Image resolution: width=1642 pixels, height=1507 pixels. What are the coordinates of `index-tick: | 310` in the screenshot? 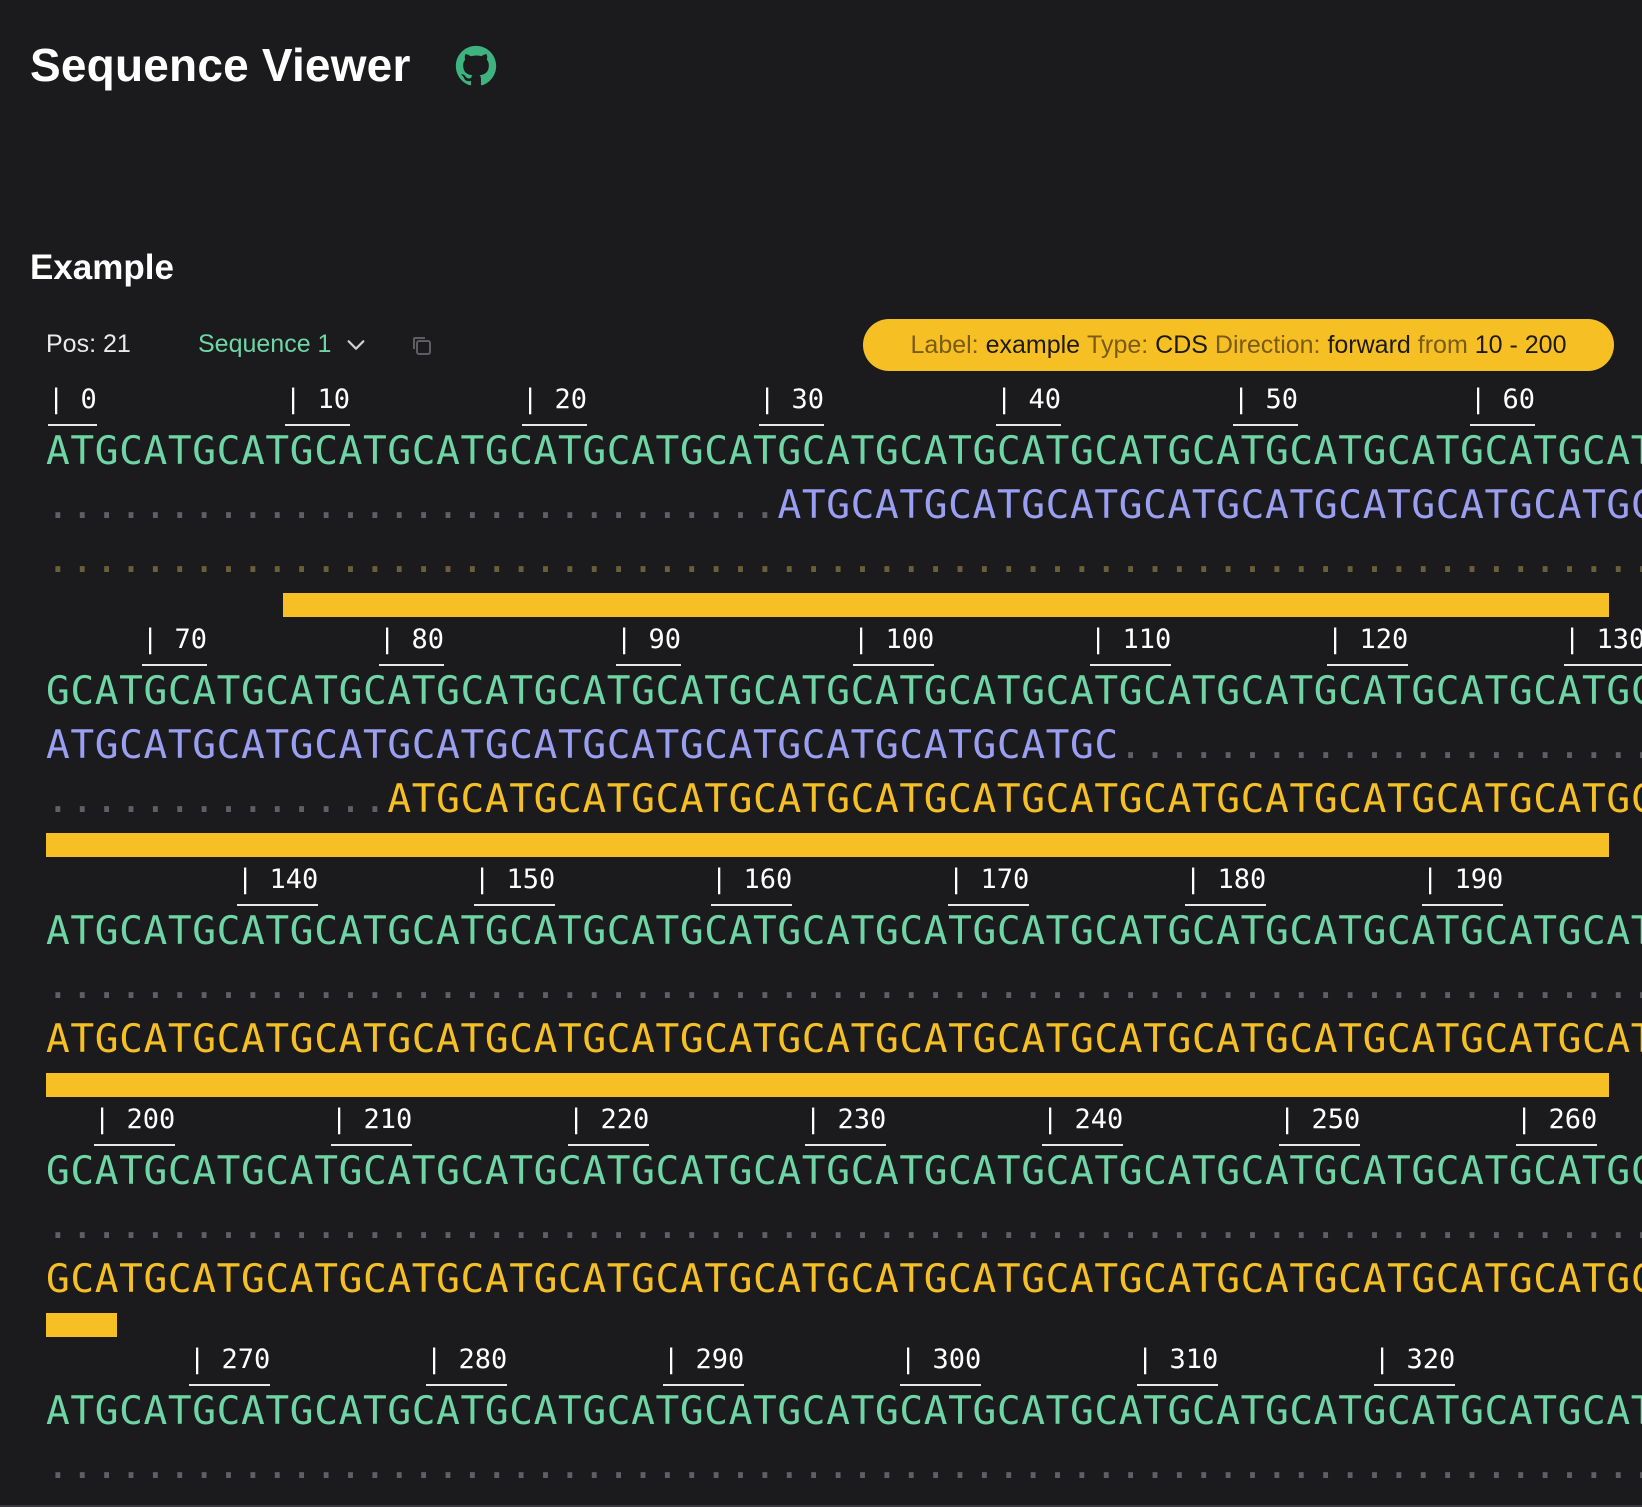 It's located at (1178, 1365).